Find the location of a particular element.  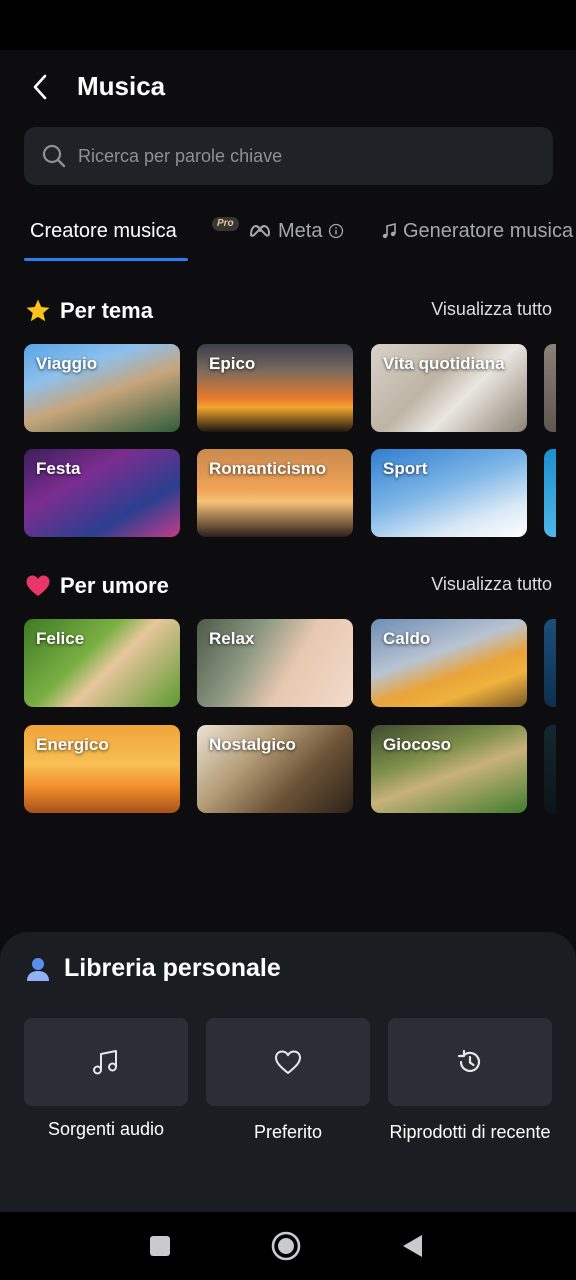

status-bar is located at coordinates (288, 25).